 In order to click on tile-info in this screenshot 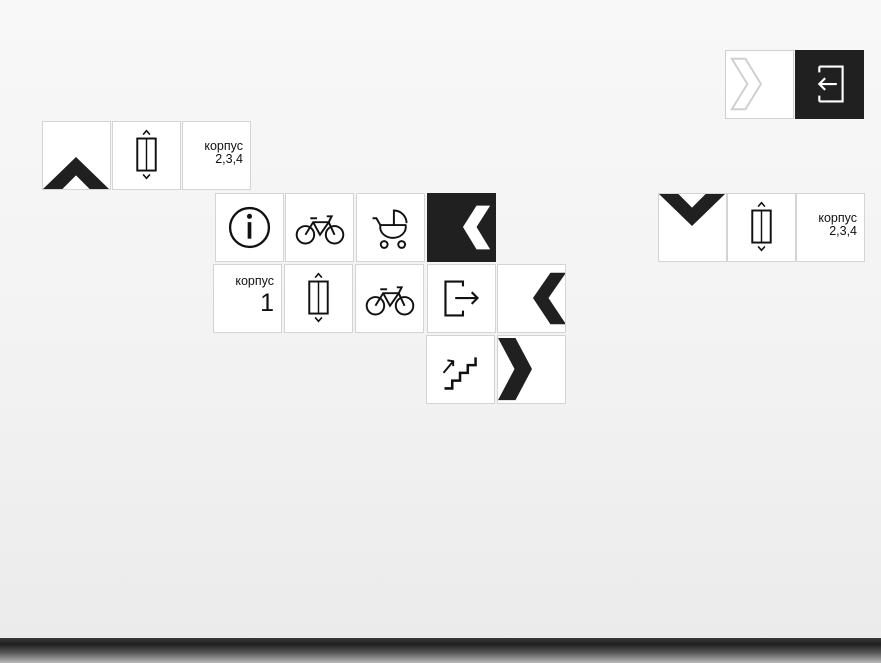, I will do `click(249, 227)`.